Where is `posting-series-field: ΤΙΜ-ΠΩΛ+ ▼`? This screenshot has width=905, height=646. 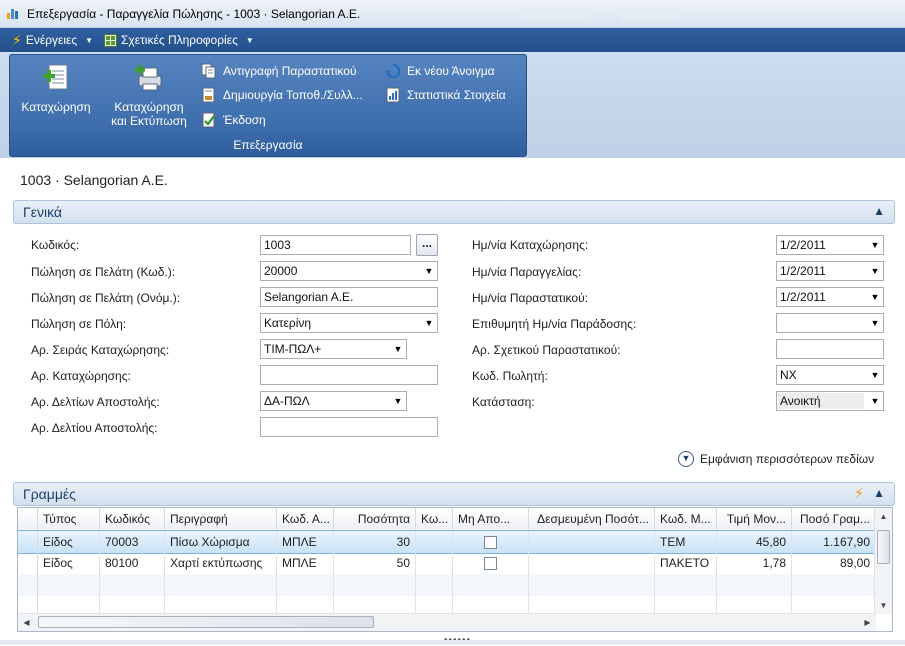
posting-series-field: ΤΙΜ-ΠΩΛ+ ▼ is located at coordinates (333, 349).